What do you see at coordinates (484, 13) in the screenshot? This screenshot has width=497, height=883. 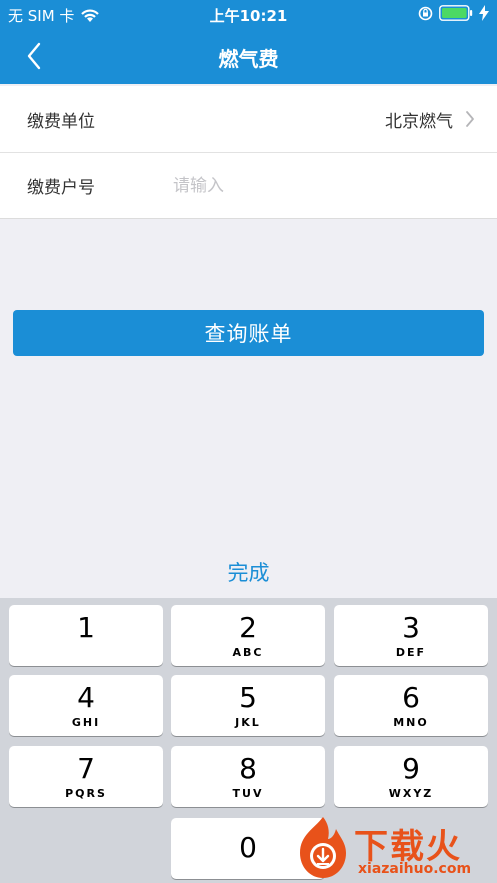 I see `charging-icon` at bounding box center [484, 13].